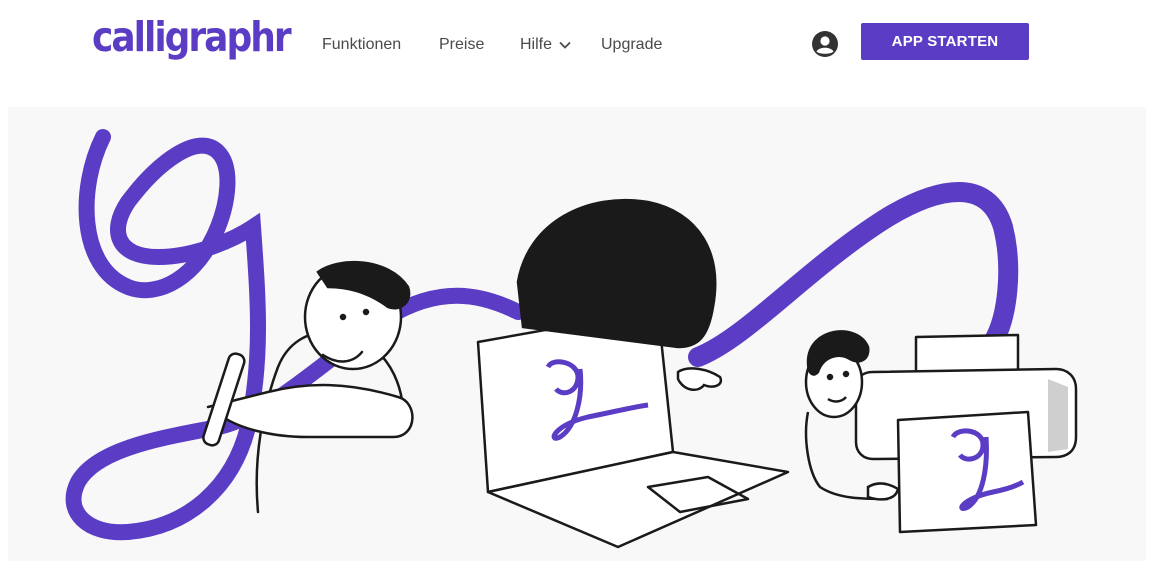 This screenshot has height=561, width=1153. I want to click on nav-funktionen: Funktionen, so click(361, 45).